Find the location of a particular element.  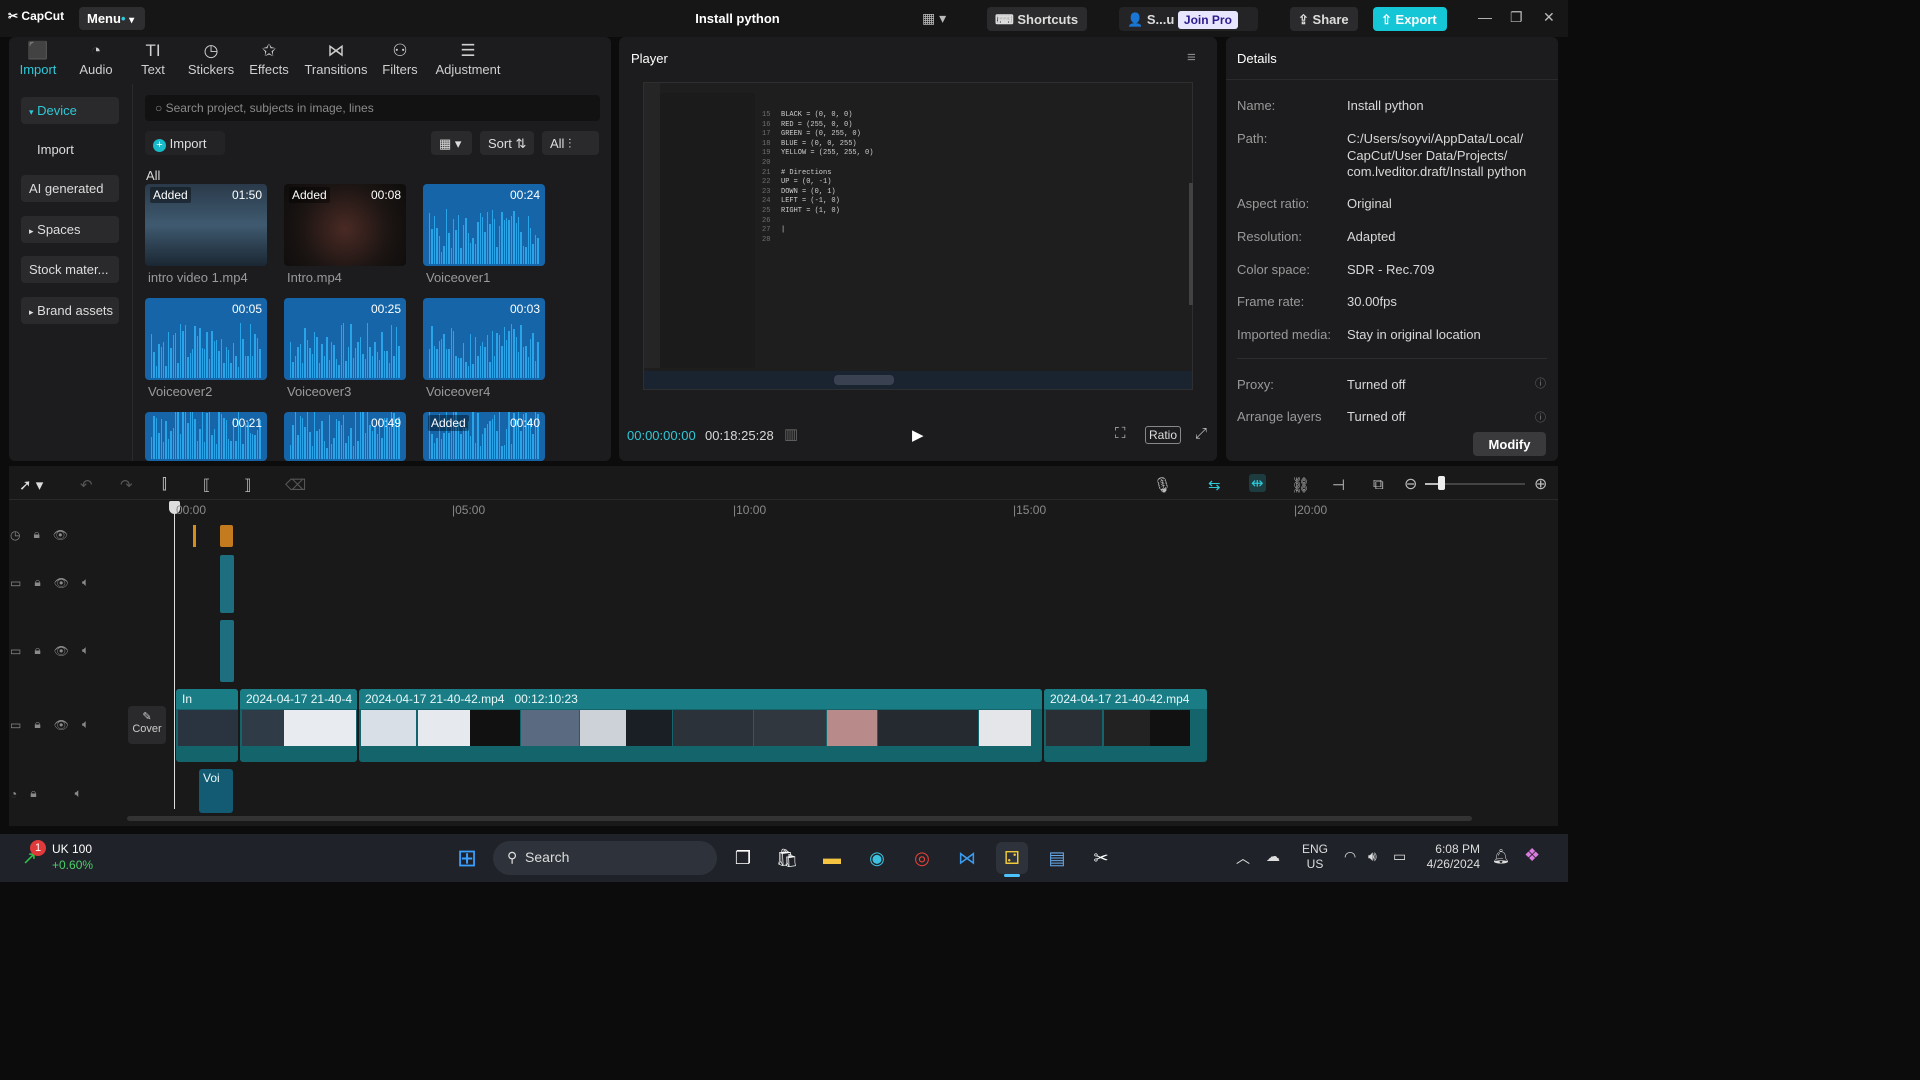

toolbar-tab-adjustment: ☰ Adjustment is located at coordinates (468, 58).